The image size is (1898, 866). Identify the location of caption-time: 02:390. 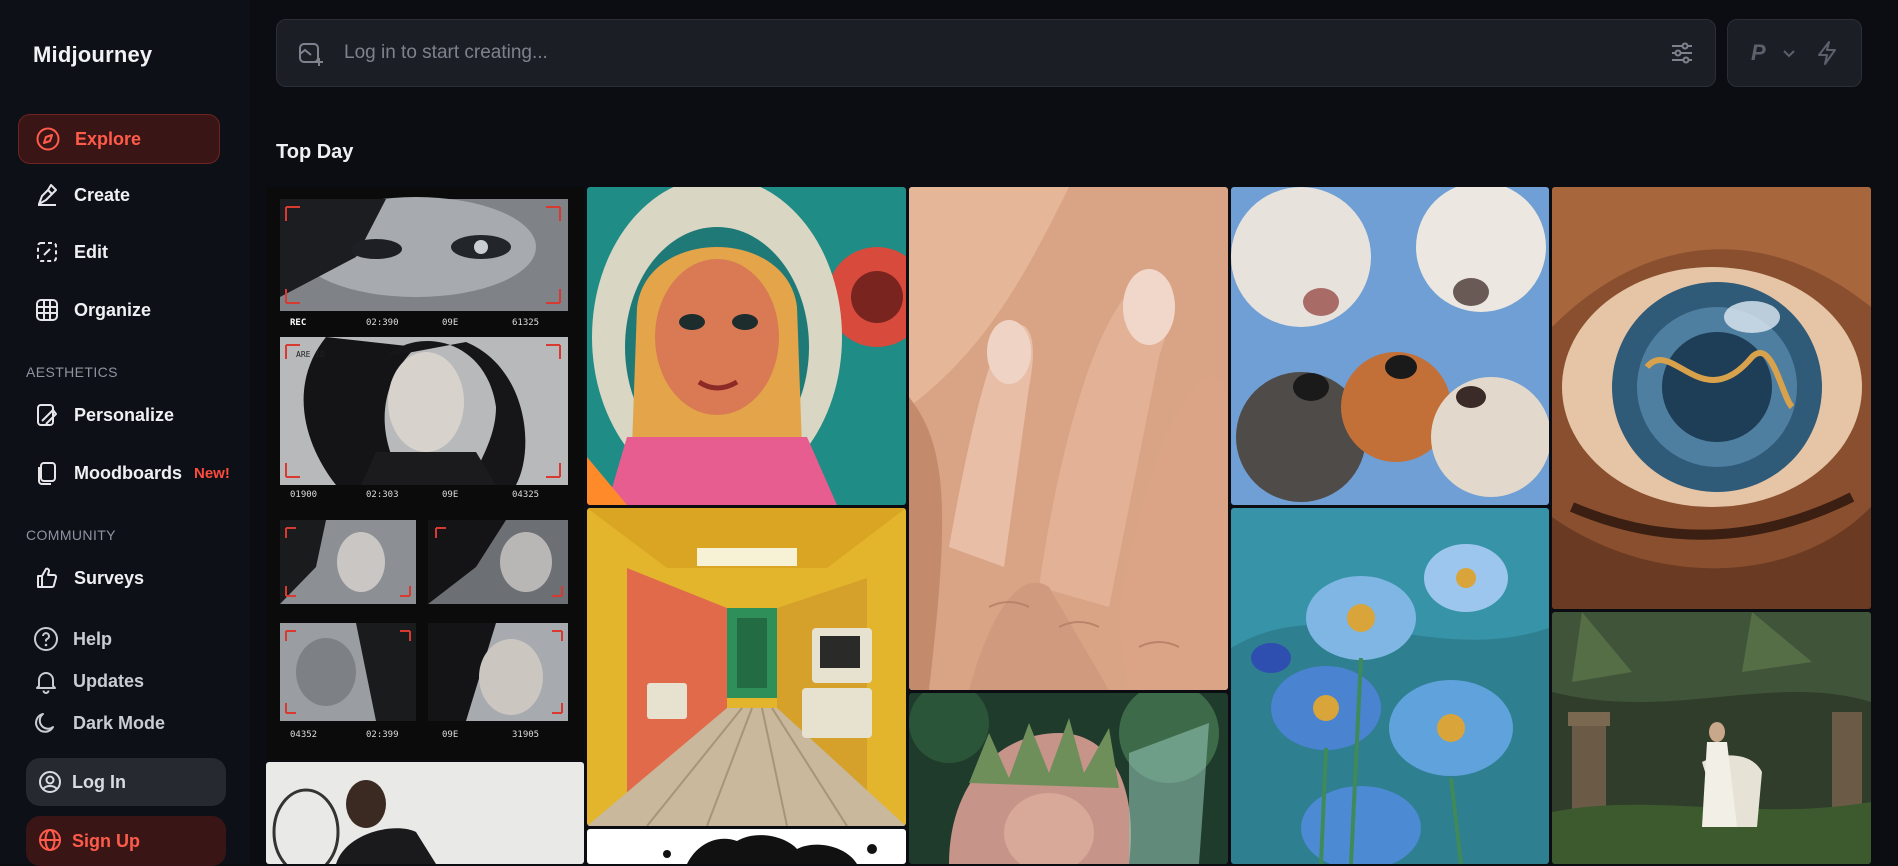
(382, 323).